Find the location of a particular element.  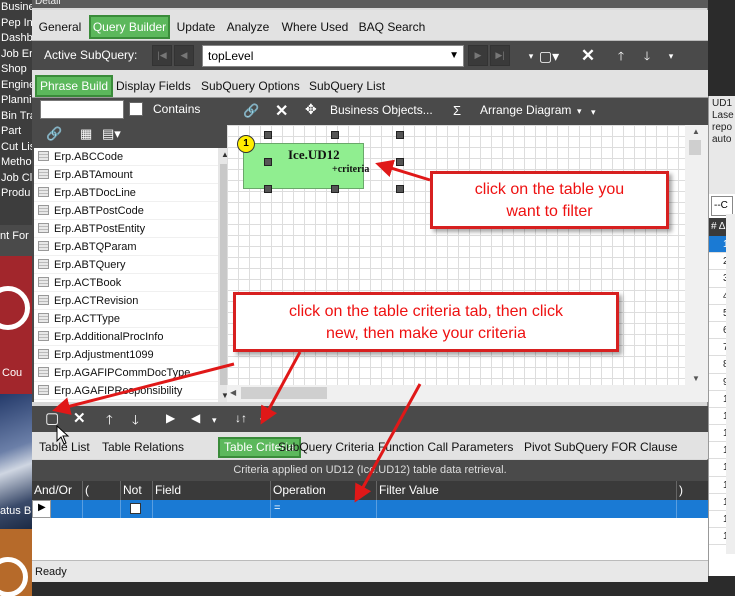

chevron-down-icon: ▾ is located at coordinates (579, 111).